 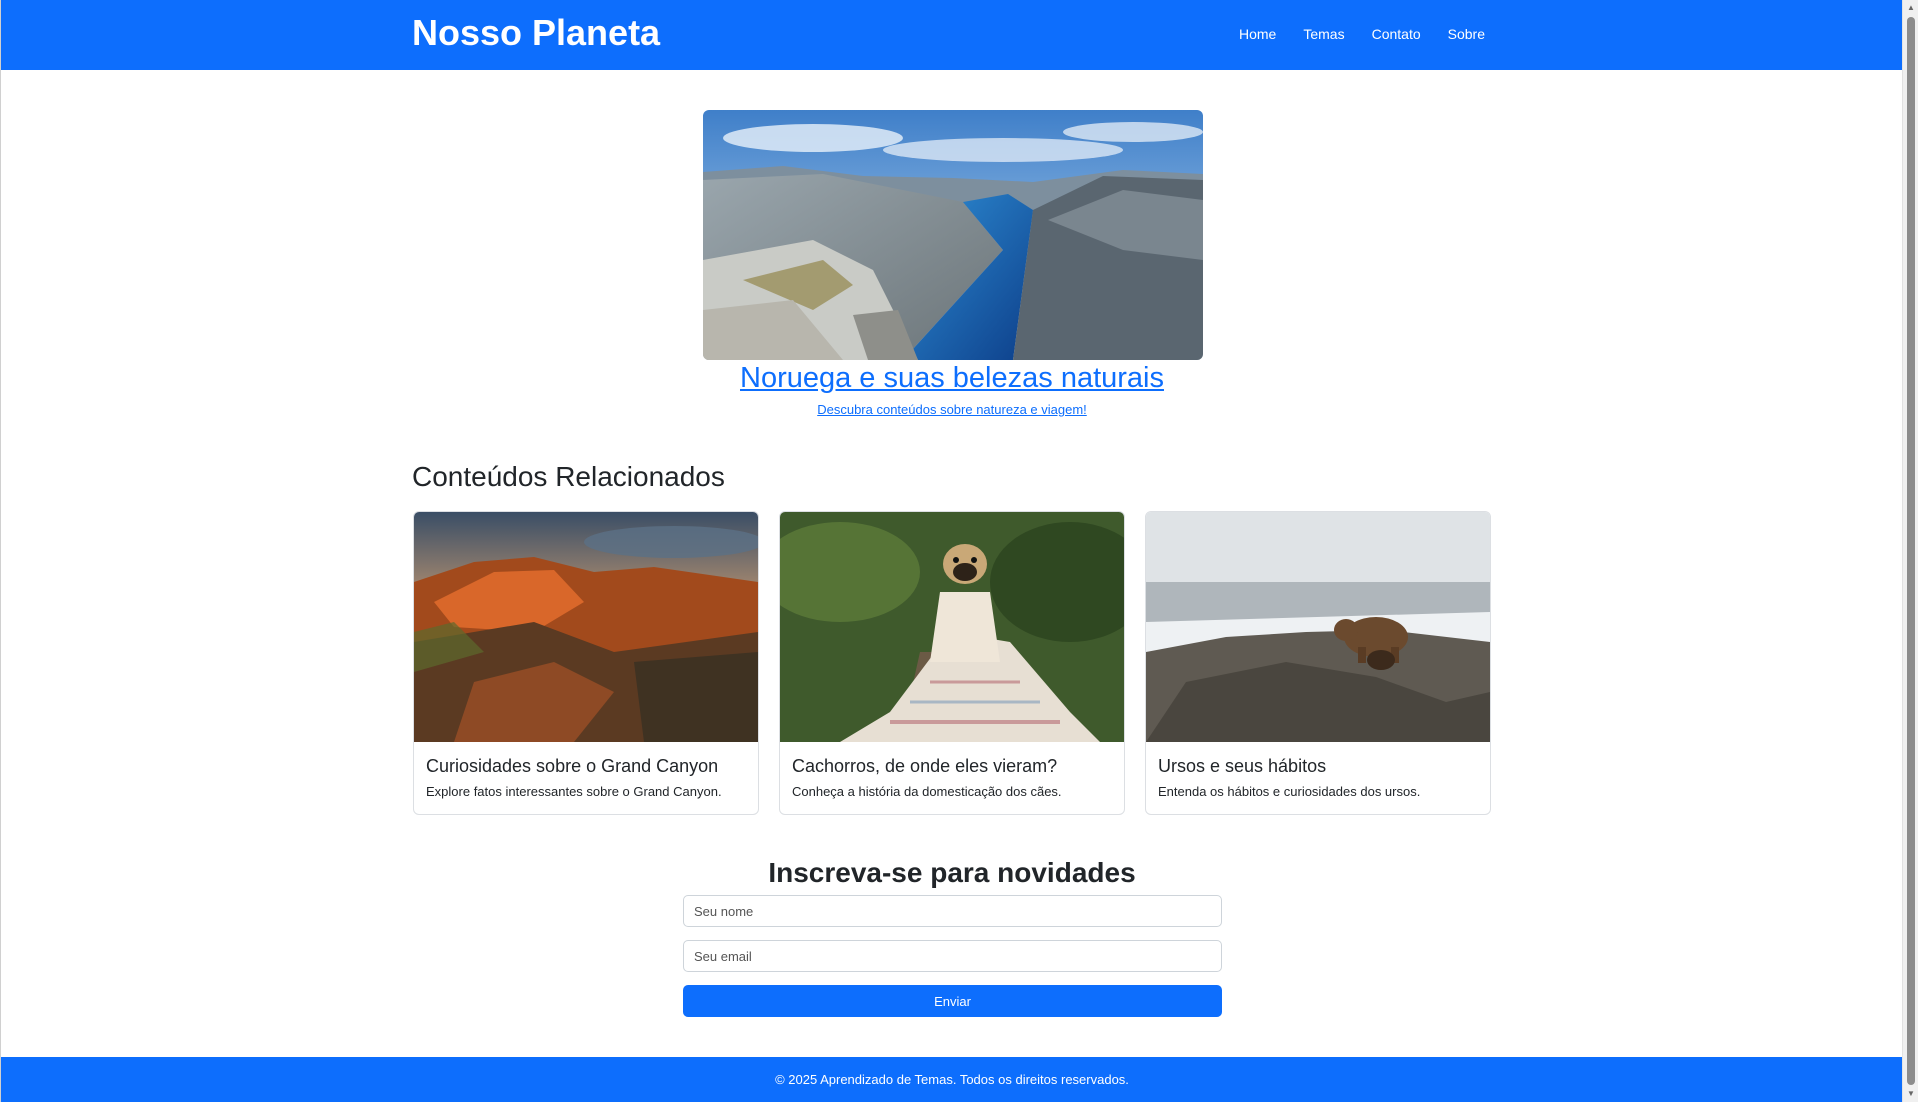 What do you see at coordinates (1362, 34) in the screenshot?
I see `main-nav: Home Temas Contato Sobre` at bounding box center [1362, 34].